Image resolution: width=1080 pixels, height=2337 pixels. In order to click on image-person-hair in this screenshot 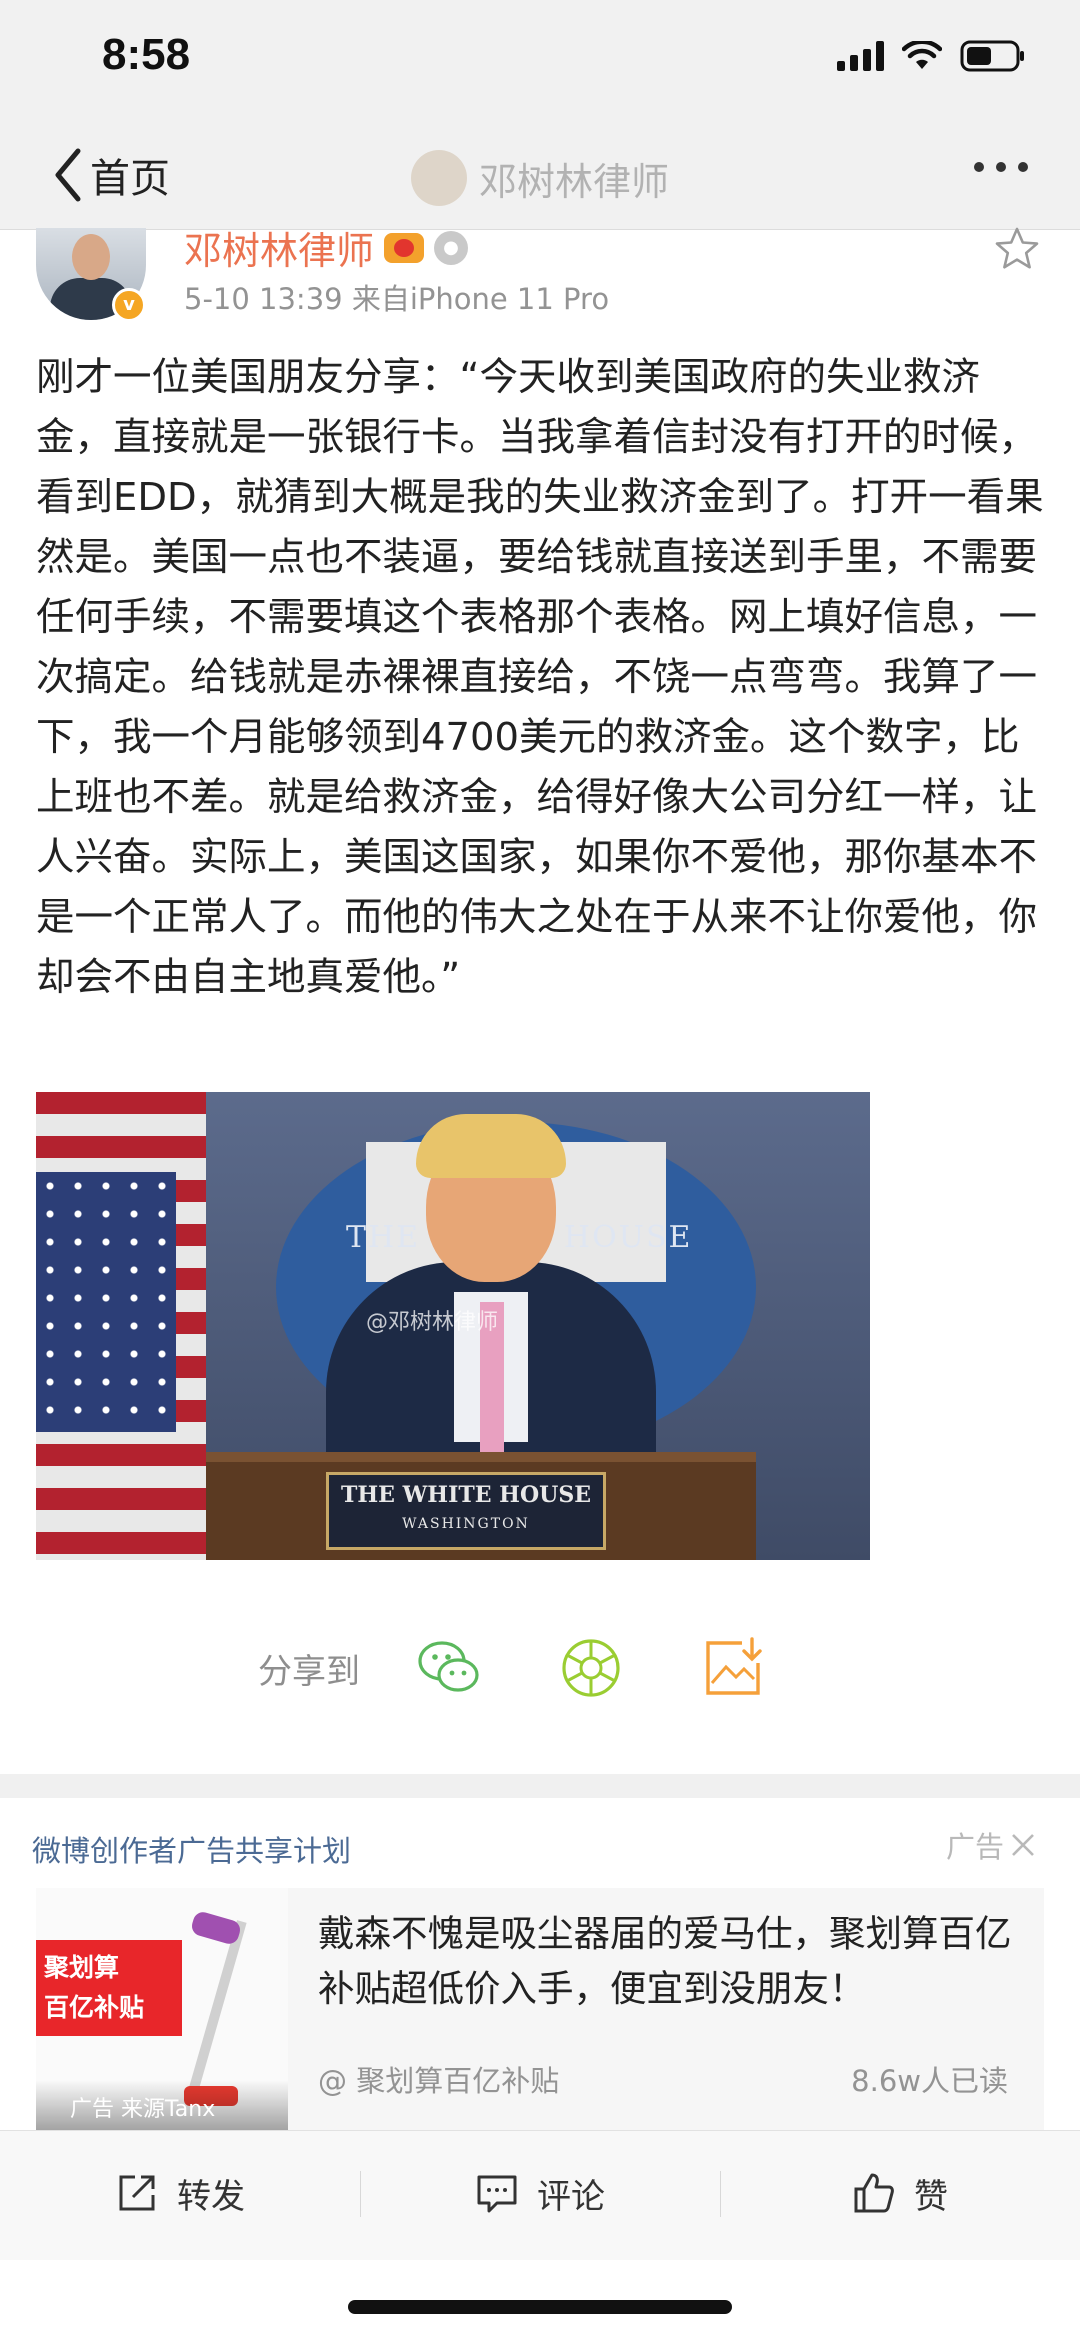, I will do `click(491, 1146)`.